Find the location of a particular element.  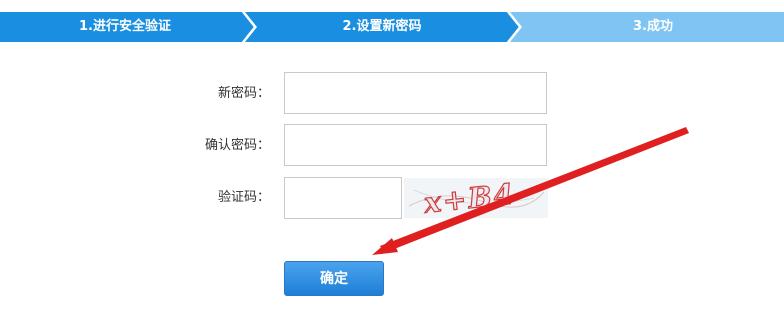

new-password-label: 新密码： is located at coordinates (243, 93).